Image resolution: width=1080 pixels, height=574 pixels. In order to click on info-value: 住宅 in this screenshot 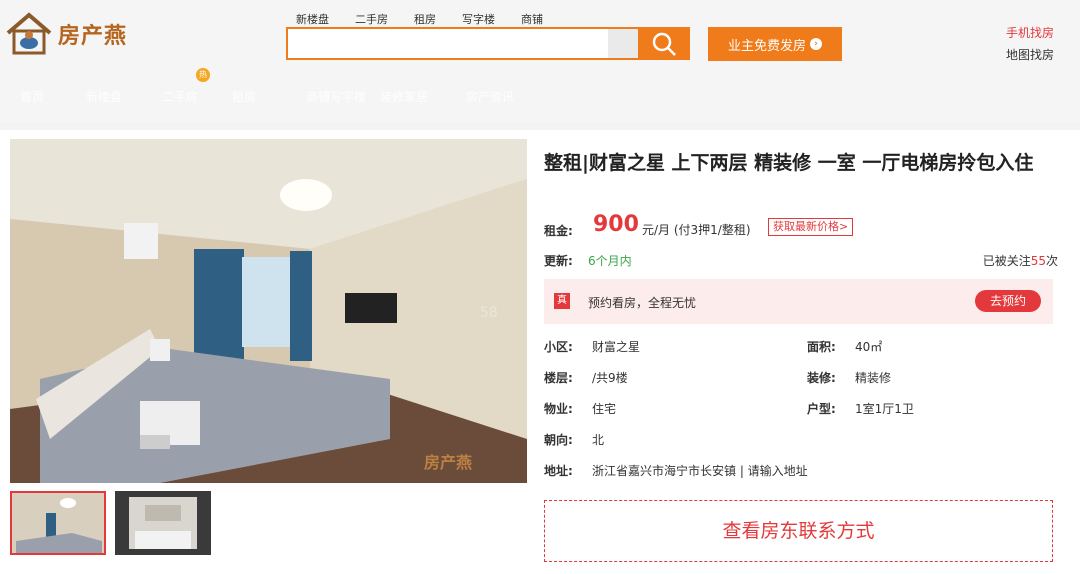, I will do `click(604, 409)`.